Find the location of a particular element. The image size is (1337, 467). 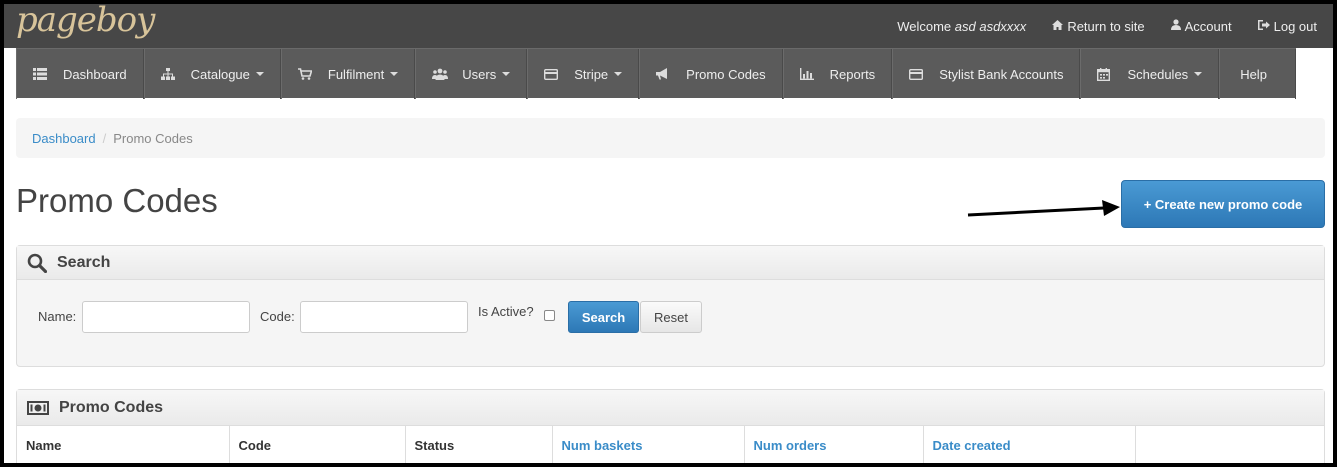

user-icon is located at coordinates (1175, 26).